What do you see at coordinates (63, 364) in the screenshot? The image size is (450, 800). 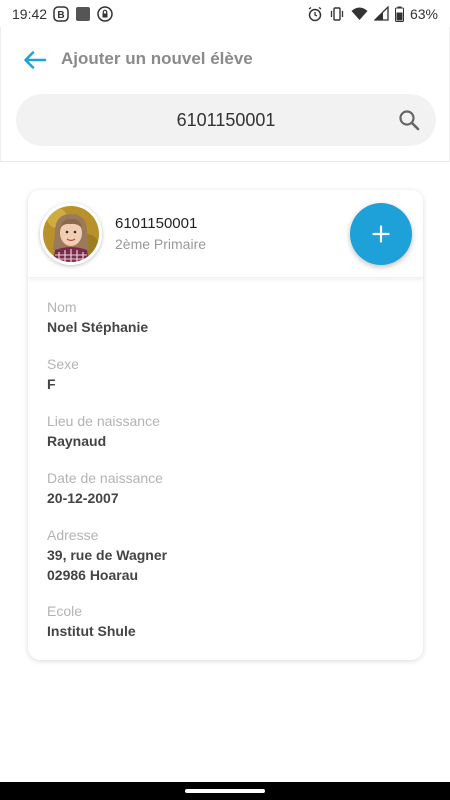 I see `field-label: Sexe` at bounding box center [63, 364].